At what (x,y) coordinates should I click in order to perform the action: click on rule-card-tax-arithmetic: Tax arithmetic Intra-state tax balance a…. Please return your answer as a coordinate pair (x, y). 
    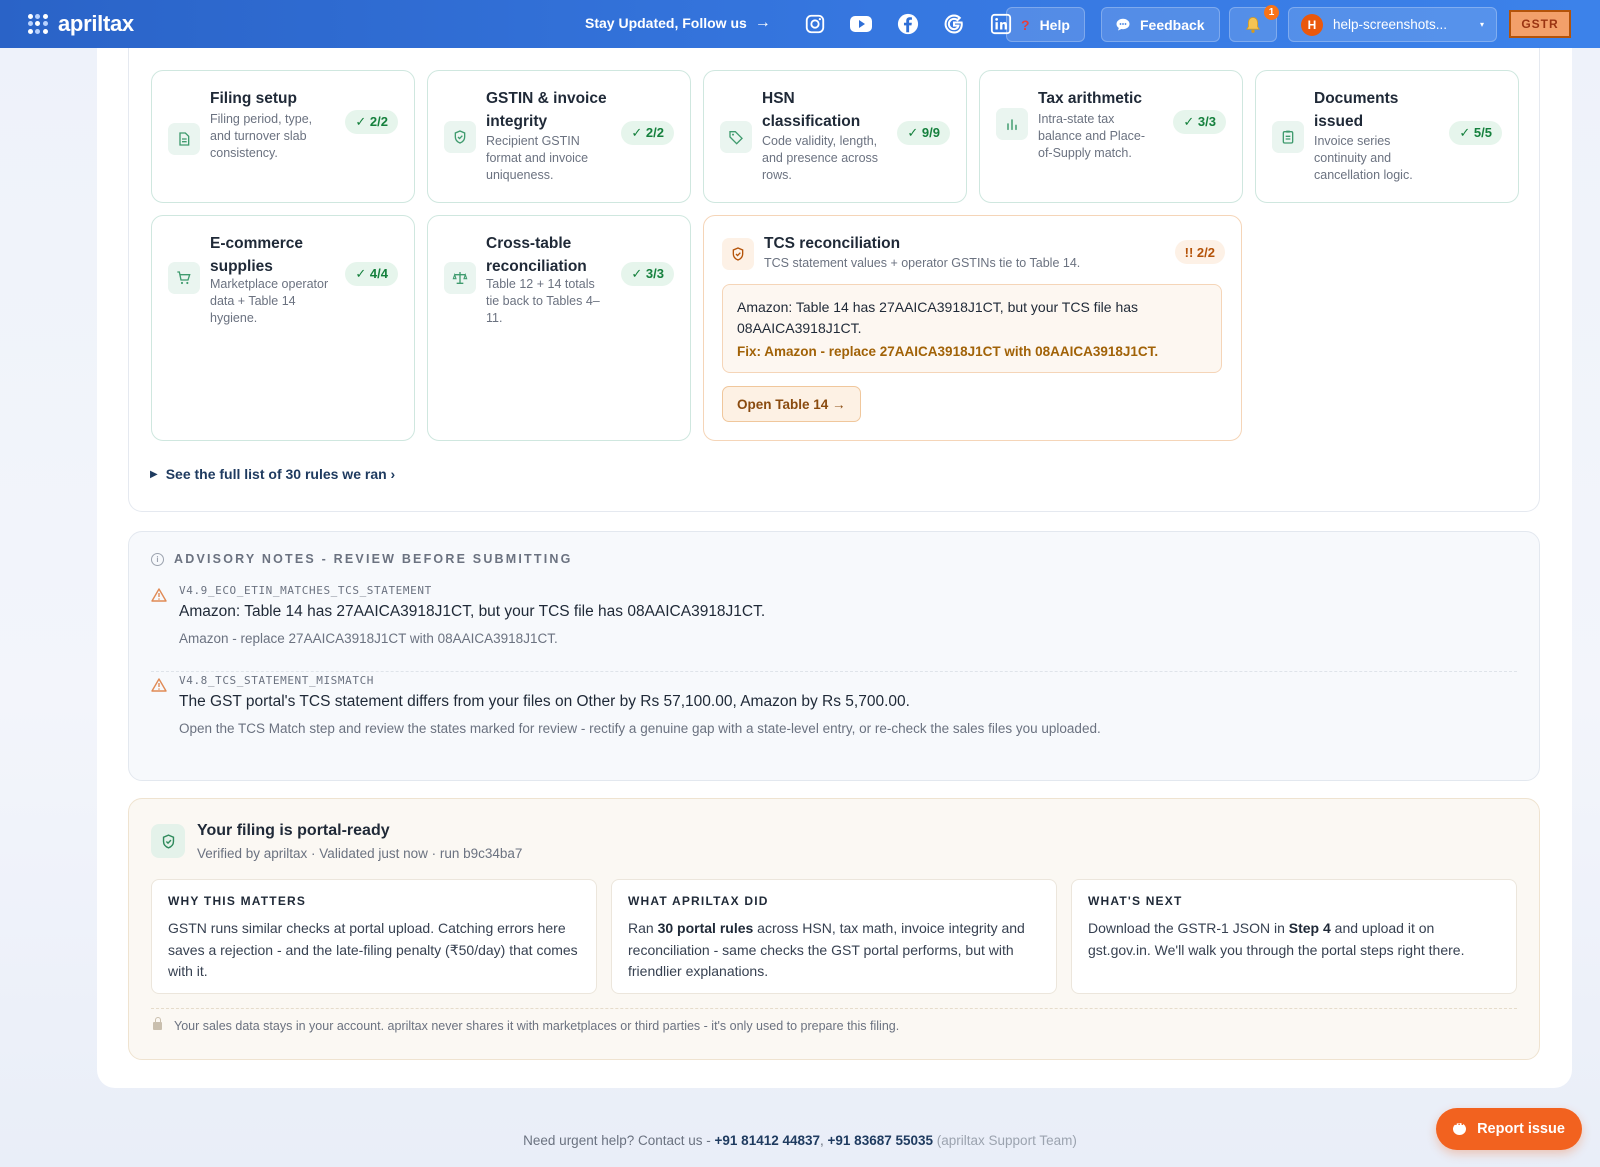
    Looking at the image, I should click on (1111, 136).